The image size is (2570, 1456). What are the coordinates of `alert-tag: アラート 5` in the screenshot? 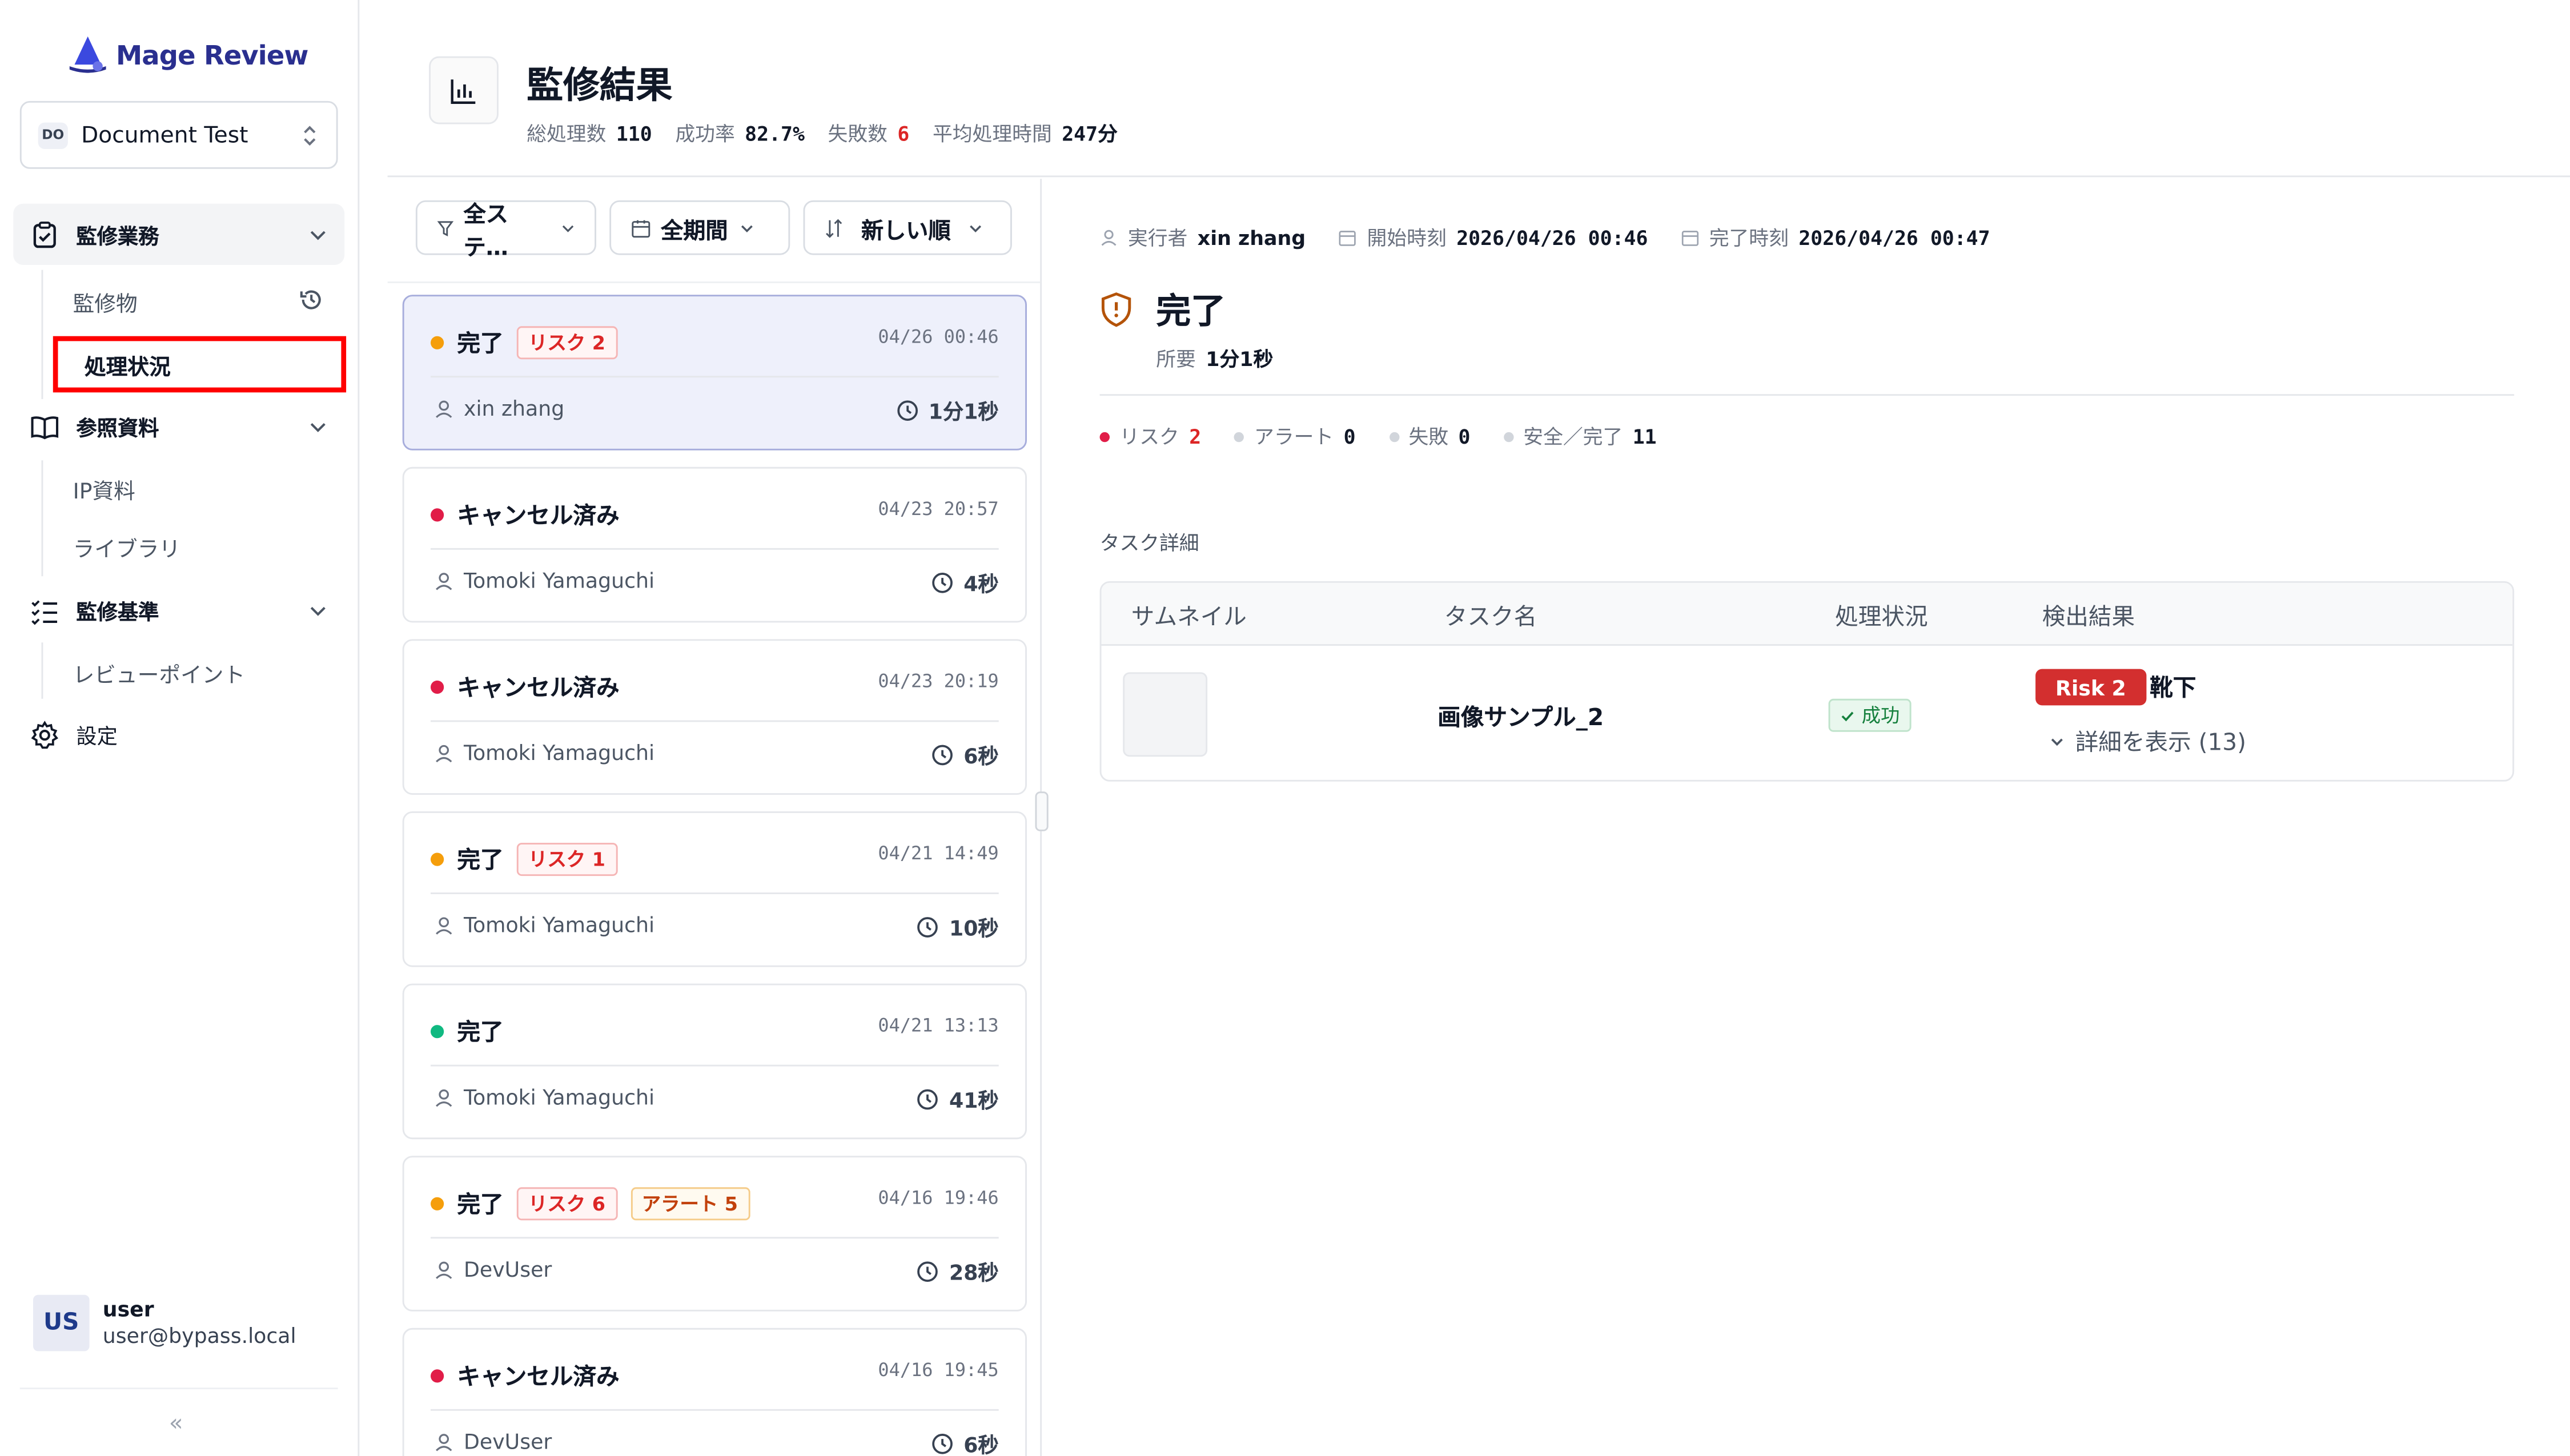 It's located at (690, 1204).